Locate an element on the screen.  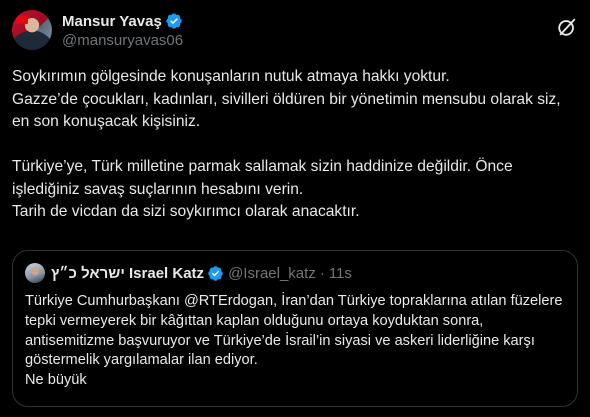
quoted-timestamp: 11s is located at coordinates (340, 273).